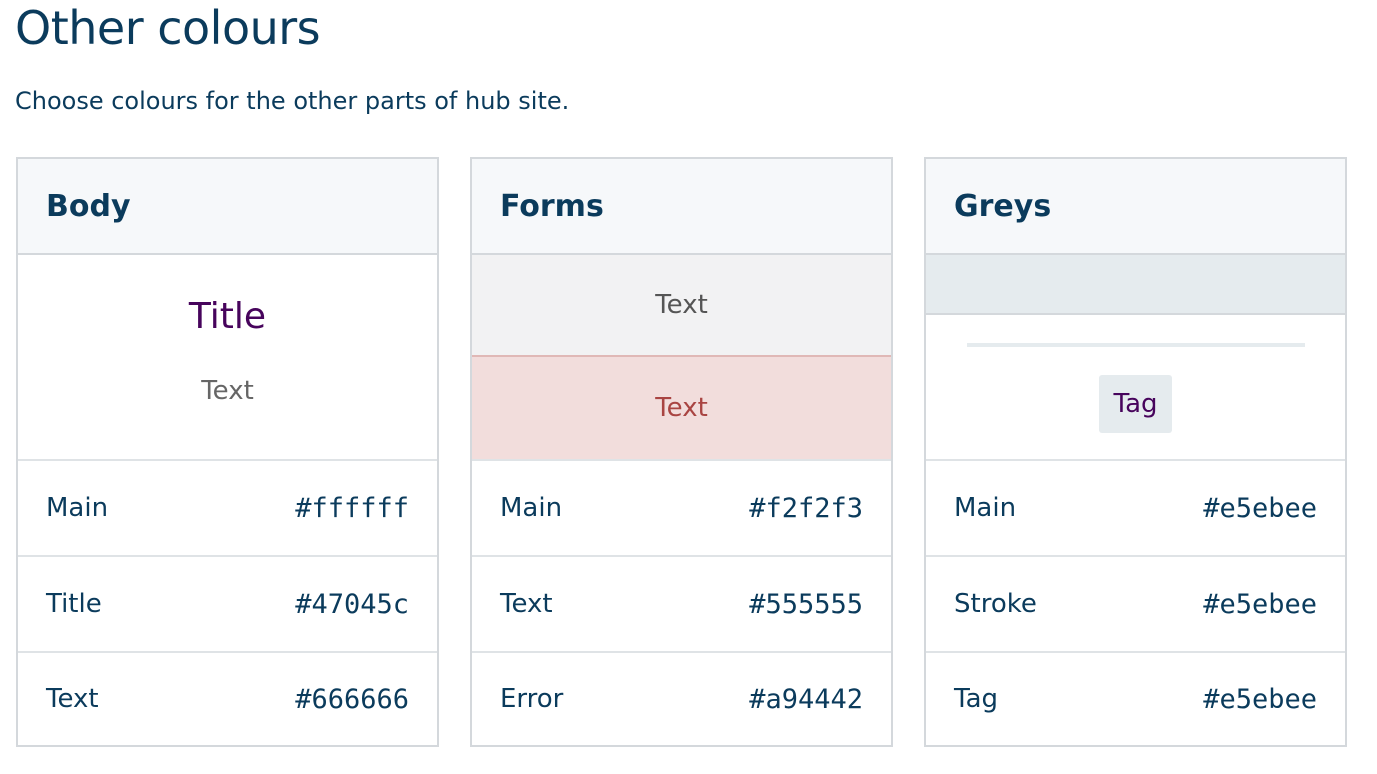 Image resolution: width=1377 pixels, height=774 pixels. I want to click on colour-row-label: Tag, so click(976, 699).